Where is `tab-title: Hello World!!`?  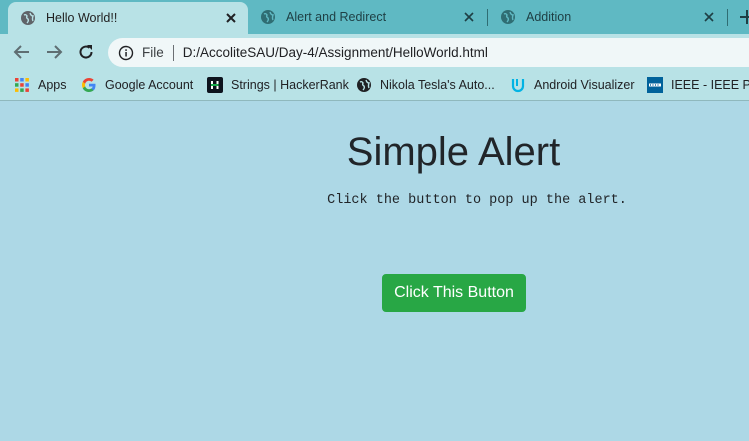 tab-title: Hello World!! is located at coordinates (82, 18).